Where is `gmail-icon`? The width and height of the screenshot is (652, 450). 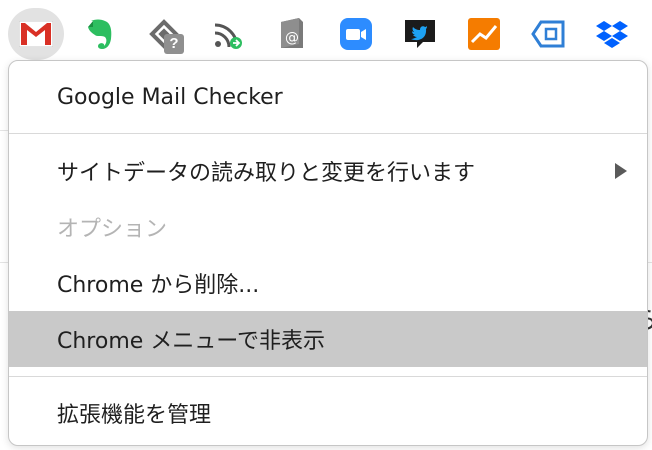 gmail-icon is located at coordinates (36, 34).